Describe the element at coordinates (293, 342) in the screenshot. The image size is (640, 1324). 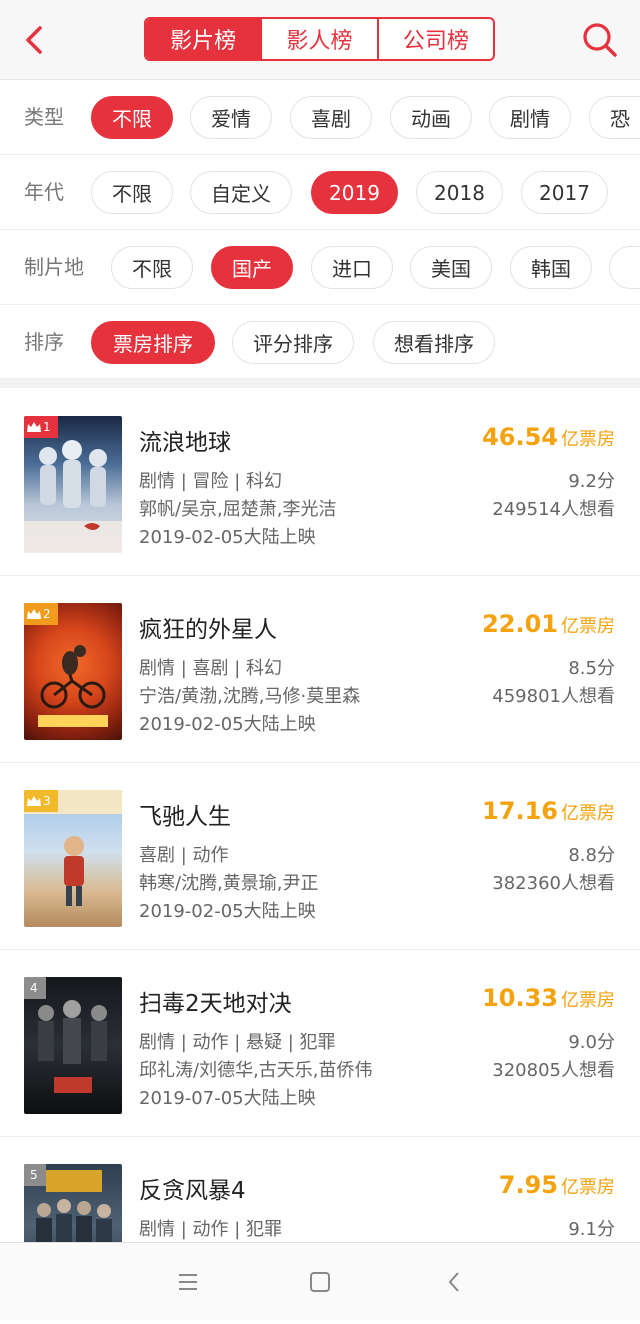
I see `chip-sort-score: 评分排序` at that location.